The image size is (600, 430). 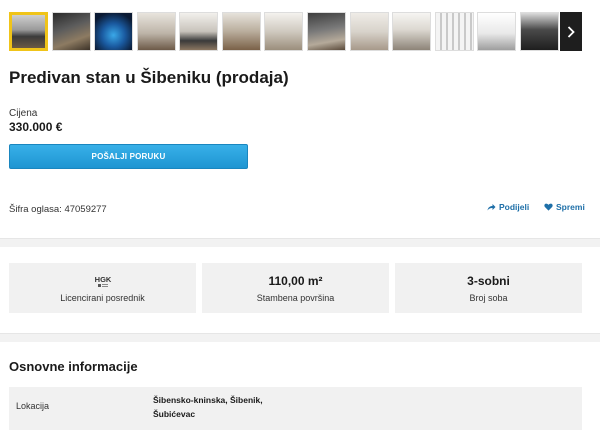 I want to click on gallery-next-button, so click(x=571, y=31).